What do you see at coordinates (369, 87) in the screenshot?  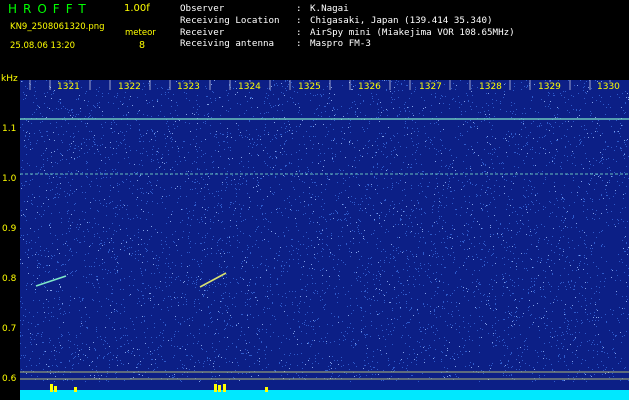 I see `x-tick-label: 1326` at bounding box center [369, 87].